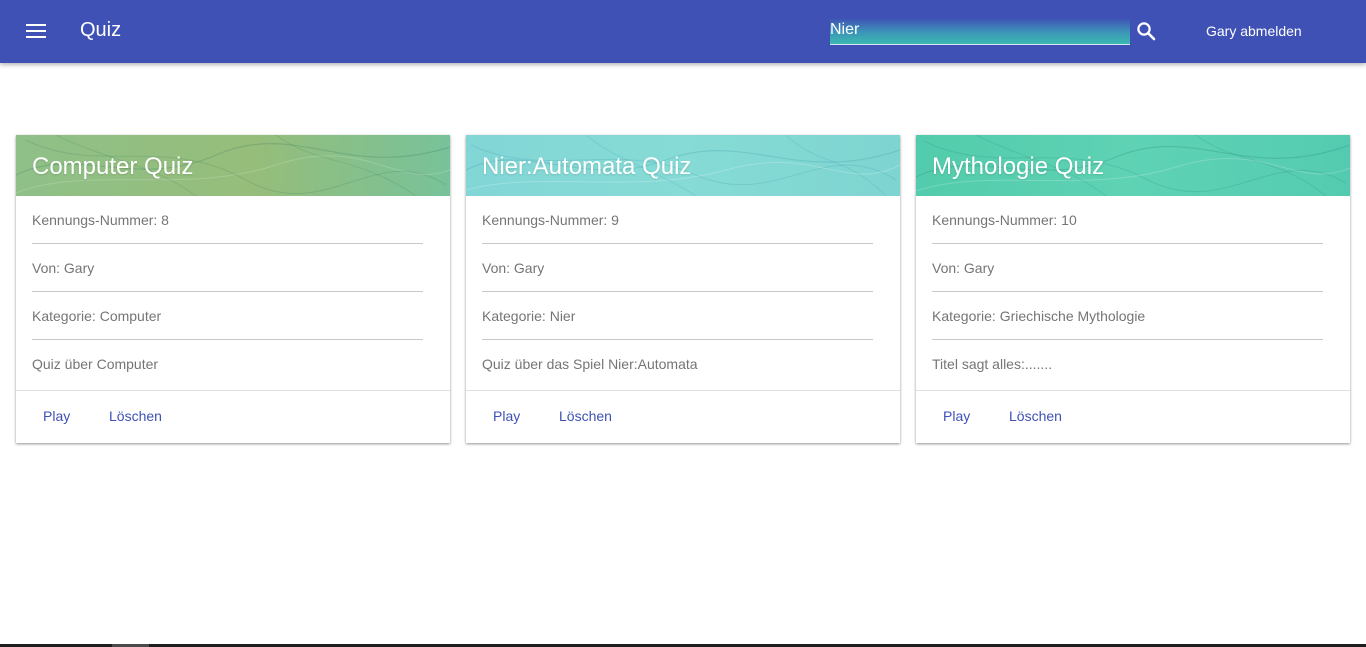 The height and width of the screenshot is (647, 1366). What do you see at coordinates (1254, 31) in the screenshot?
I see `logout-link: Gary abmelden` at bounding box center [1254, 31].